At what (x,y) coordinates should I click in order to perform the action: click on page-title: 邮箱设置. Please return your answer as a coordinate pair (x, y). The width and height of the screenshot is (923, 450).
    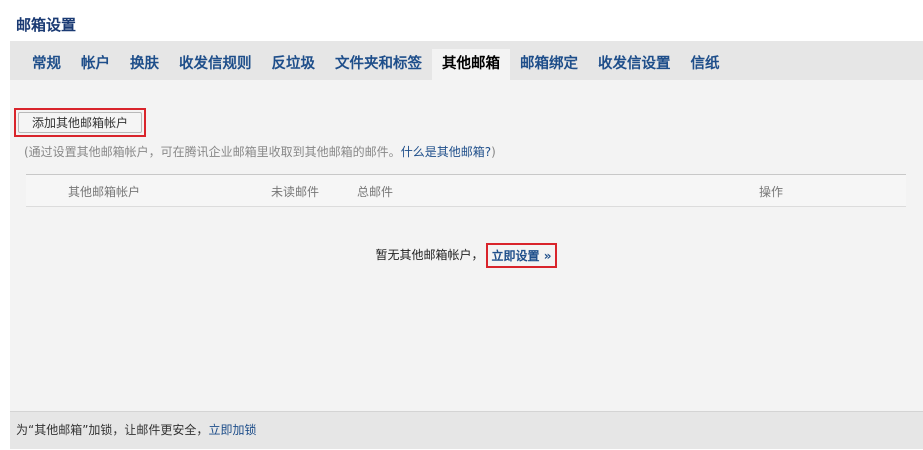
    Looking at the image, I should click on (46, 25).